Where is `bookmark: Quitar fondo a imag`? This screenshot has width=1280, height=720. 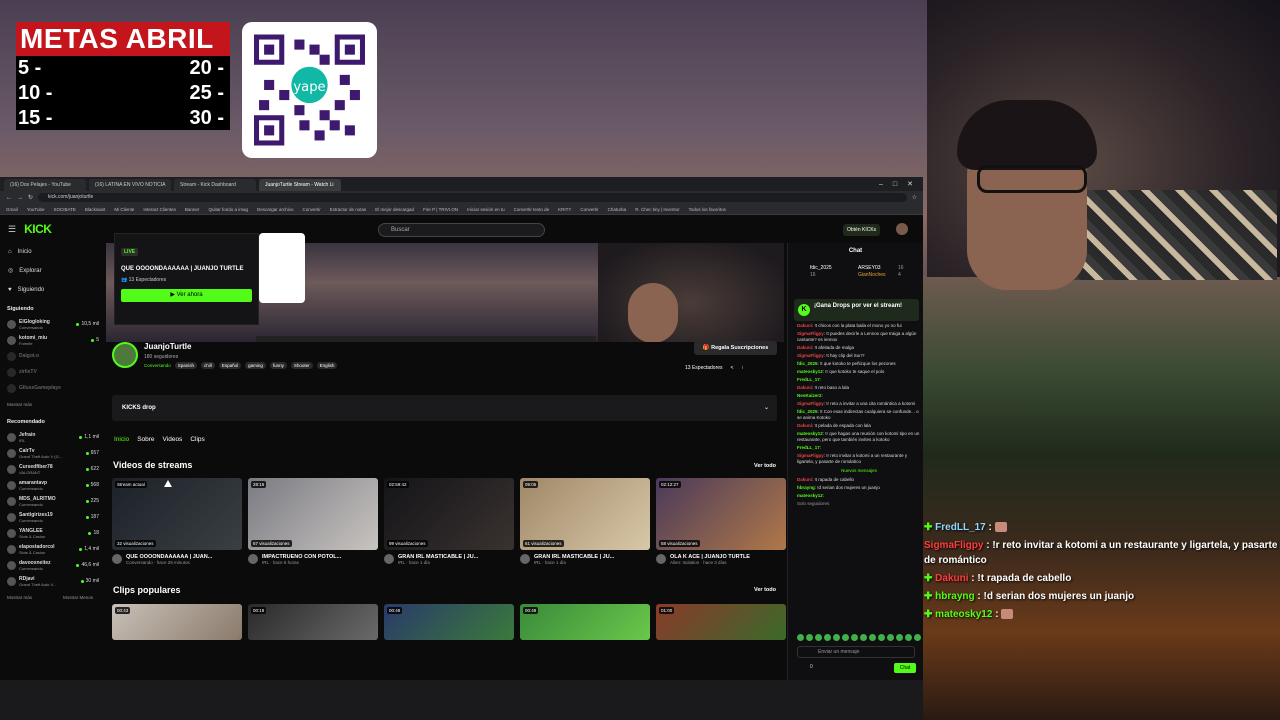
bookmark: Quitar fondo a imag is located at coordinates (228, 209).